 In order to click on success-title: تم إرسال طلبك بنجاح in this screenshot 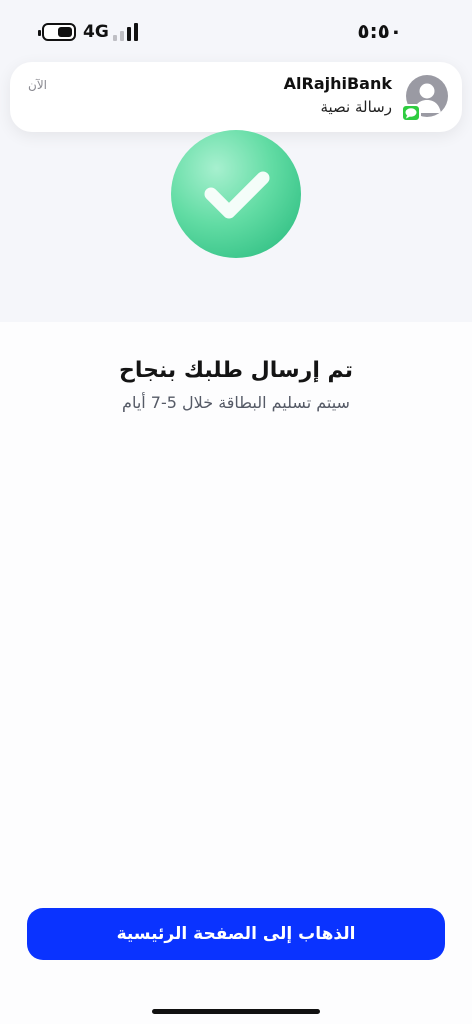, I will do `click(236, 370)`.